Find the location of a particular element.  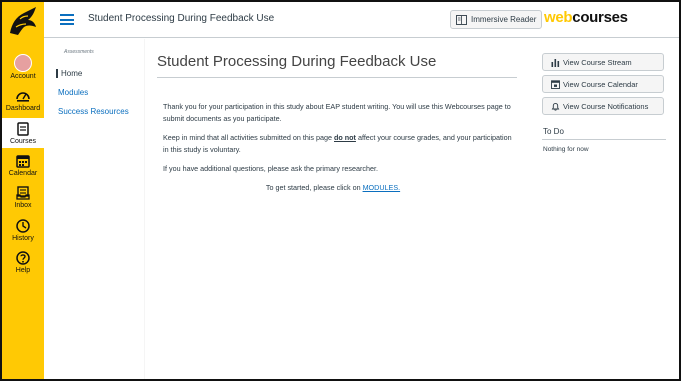

get-started-line: To get started, please click on MODULES. is located at coordinates (333, 187).